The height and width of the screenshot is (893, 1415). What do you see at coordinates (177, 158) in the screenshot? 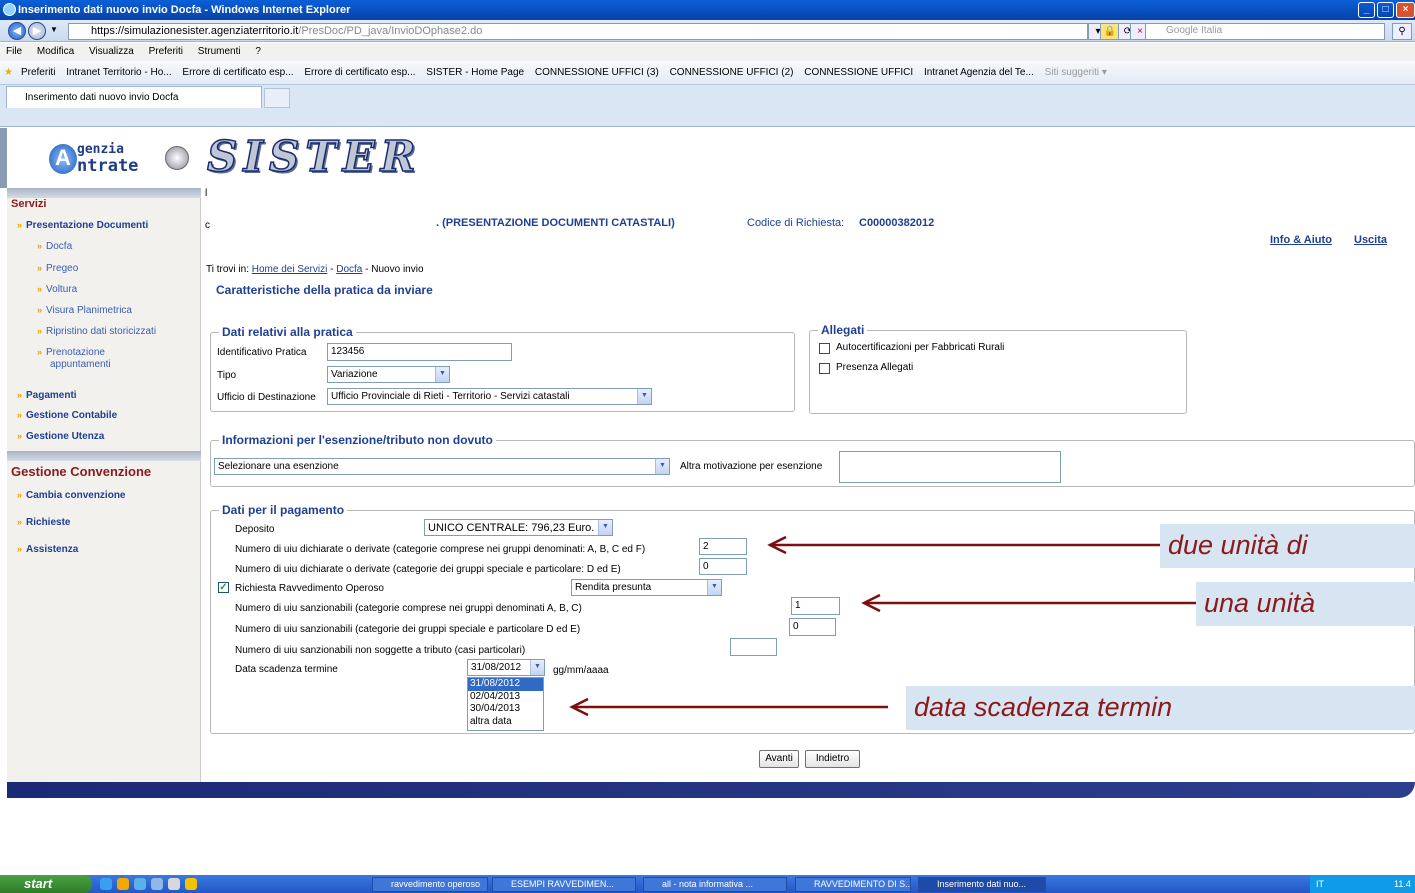
I see `emblem-icon` at bounding box center [177, 158].